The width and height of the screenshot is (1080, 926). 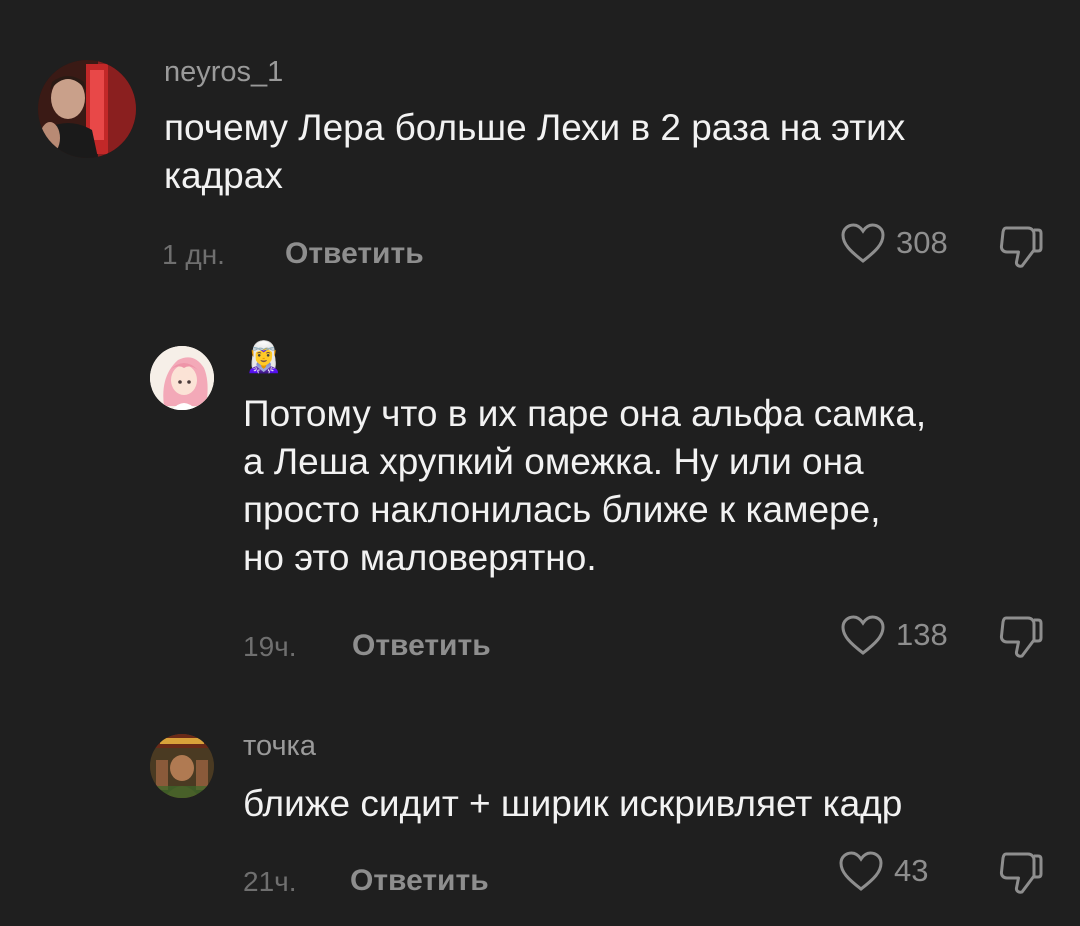 What do you see at coordinates (263, 357) in the screenshot?
I see `comment-username: 🧝‍♀️` at bounding box center [263, 357].